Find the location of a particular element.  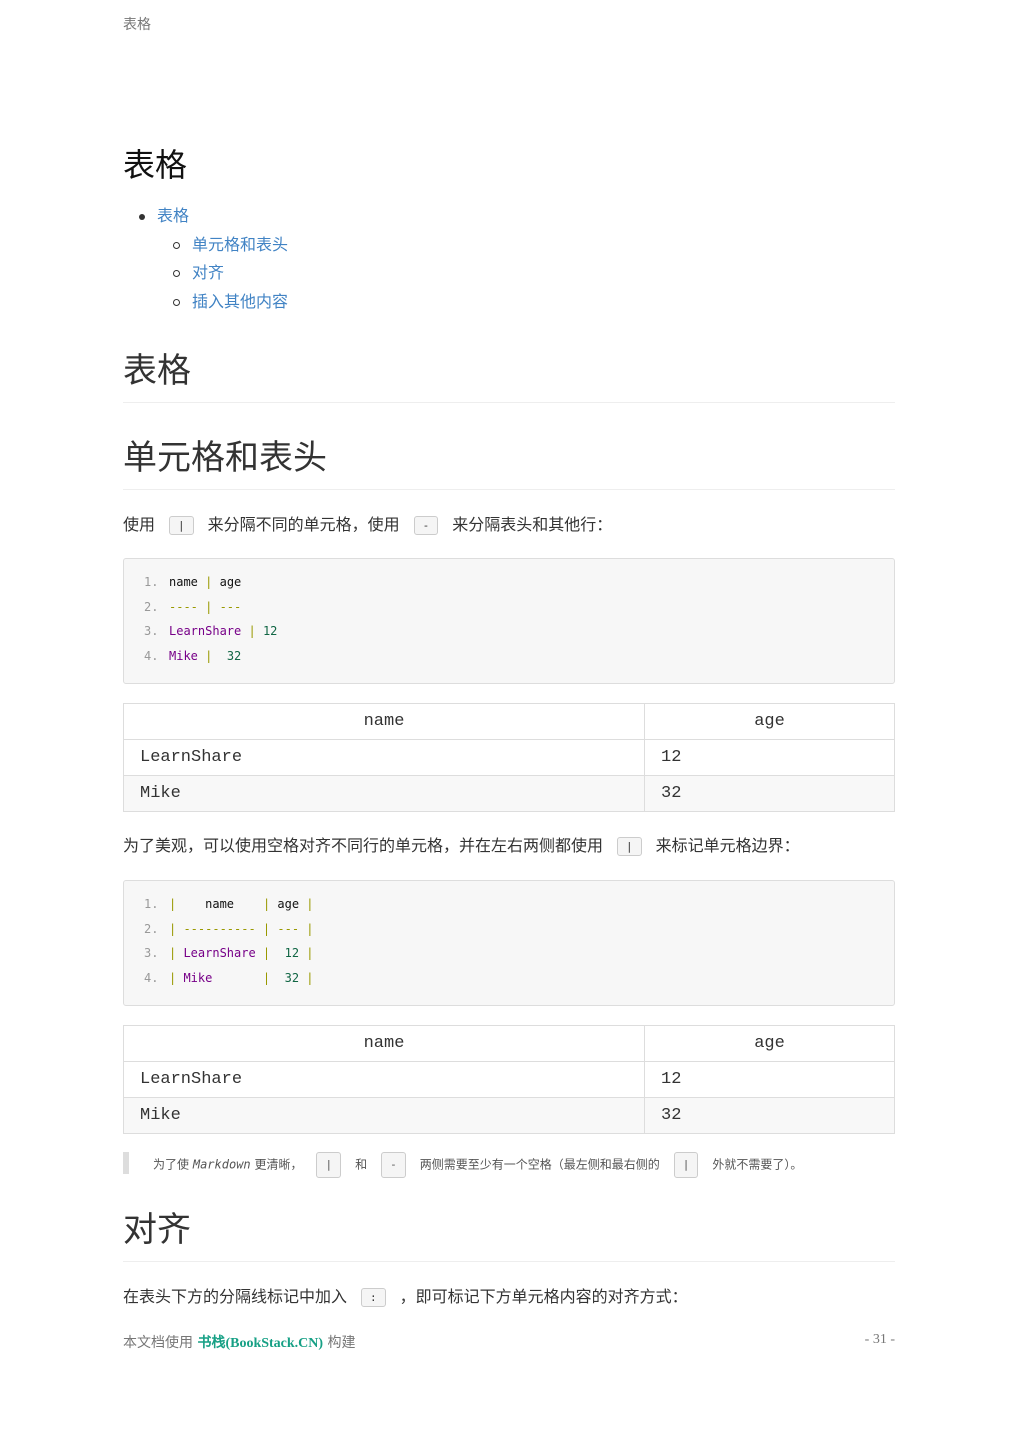

footer-text: 构建 is located at coordinates (341, 1343).